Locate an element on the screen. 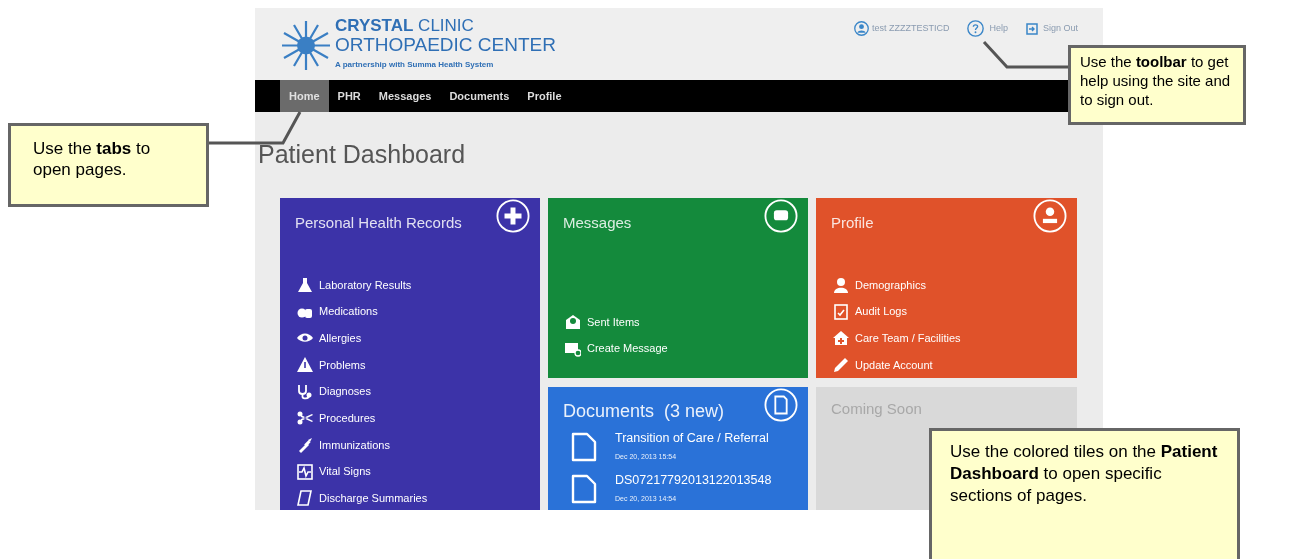 The width and height of the screenshot is (1316, 559). tile-title: Profile is located at coordinates (852, 223).